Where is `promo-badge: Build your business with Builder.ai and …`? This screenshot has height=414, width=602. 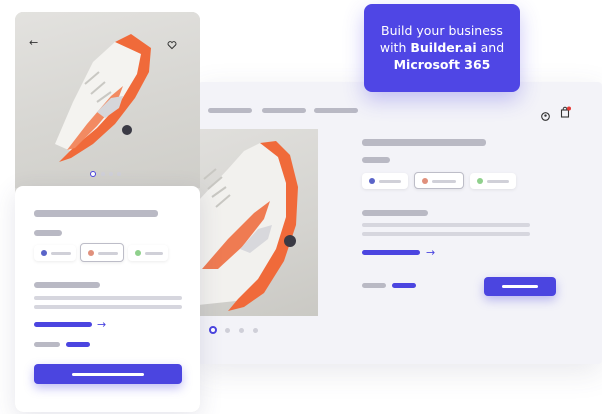 promo-badge: Build your business with Builder.ai and … is located at coordinates (442, 48).